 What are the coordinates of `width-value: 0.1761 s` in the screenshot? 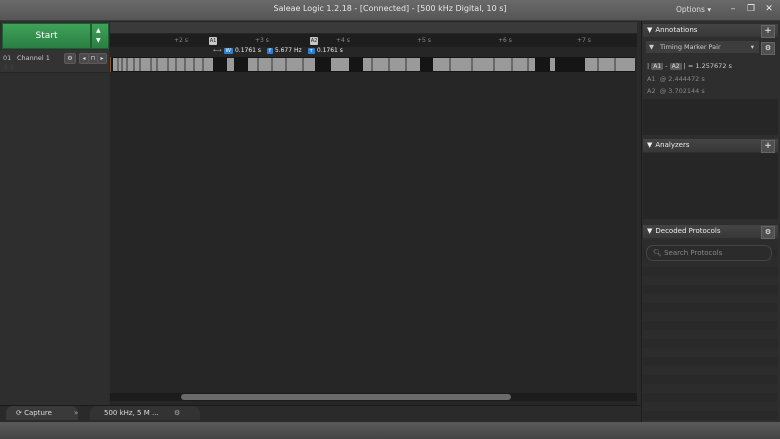 It's located at (248, 50).